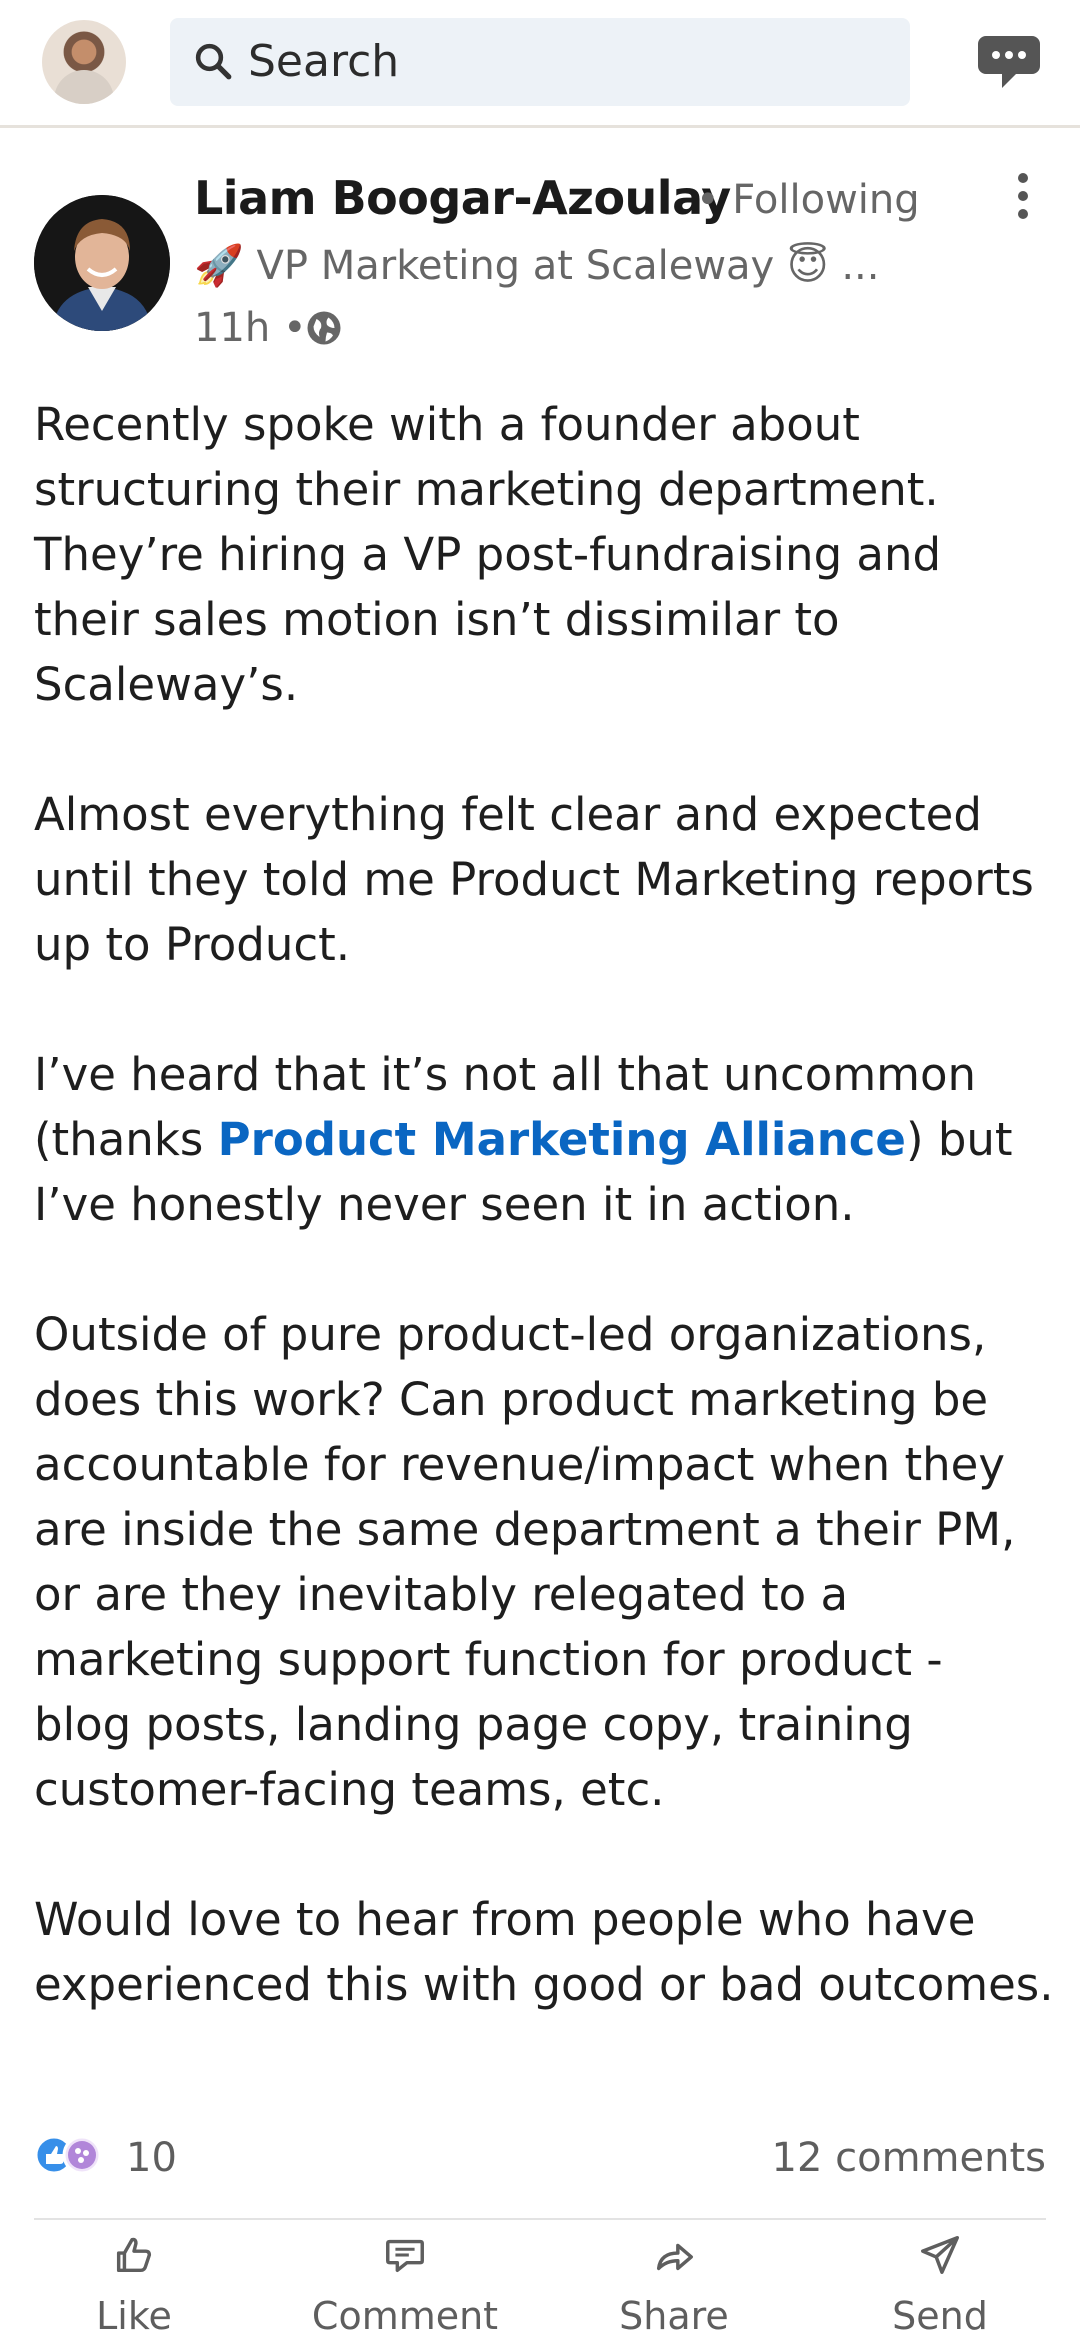  I want to click on share-icon, so click(674, 2257).